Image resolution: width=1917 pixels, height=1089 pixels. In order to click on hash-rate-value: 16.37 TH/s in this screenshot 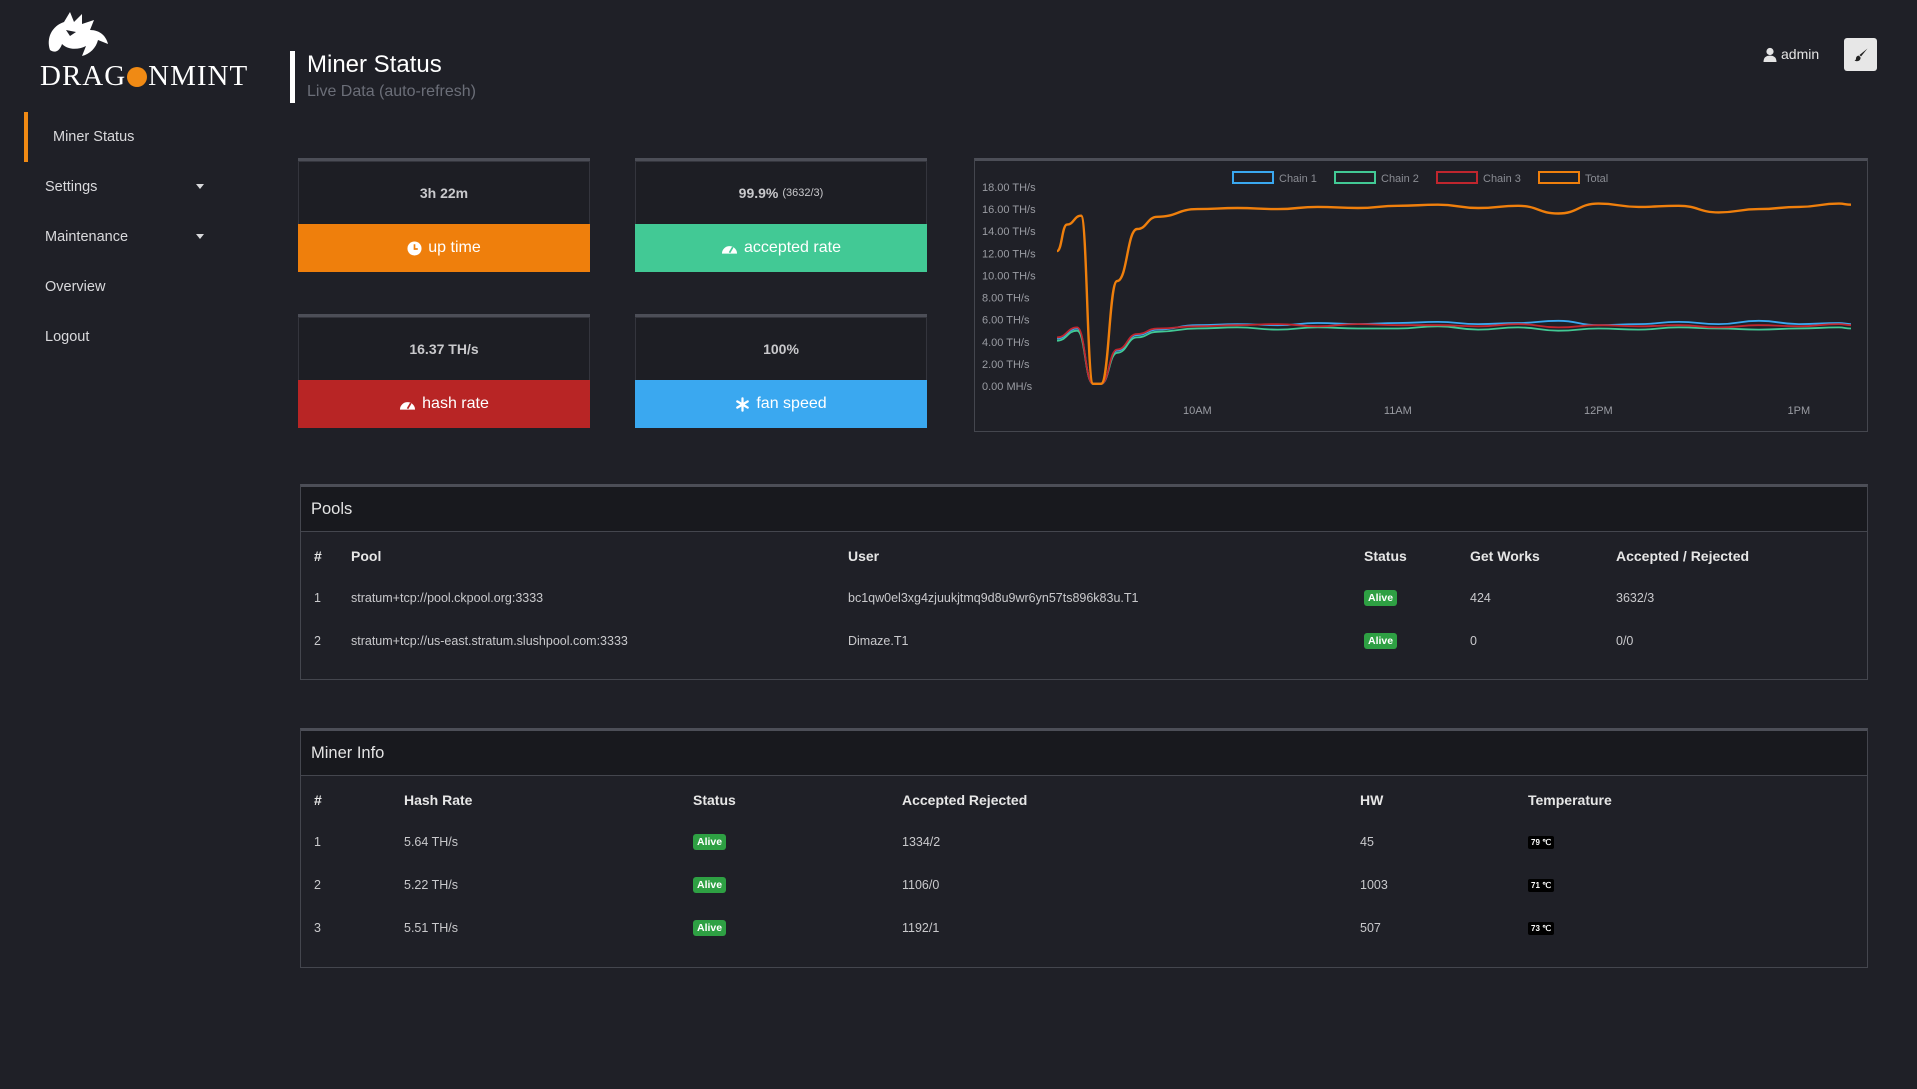, I will do `click(444, 348)`.